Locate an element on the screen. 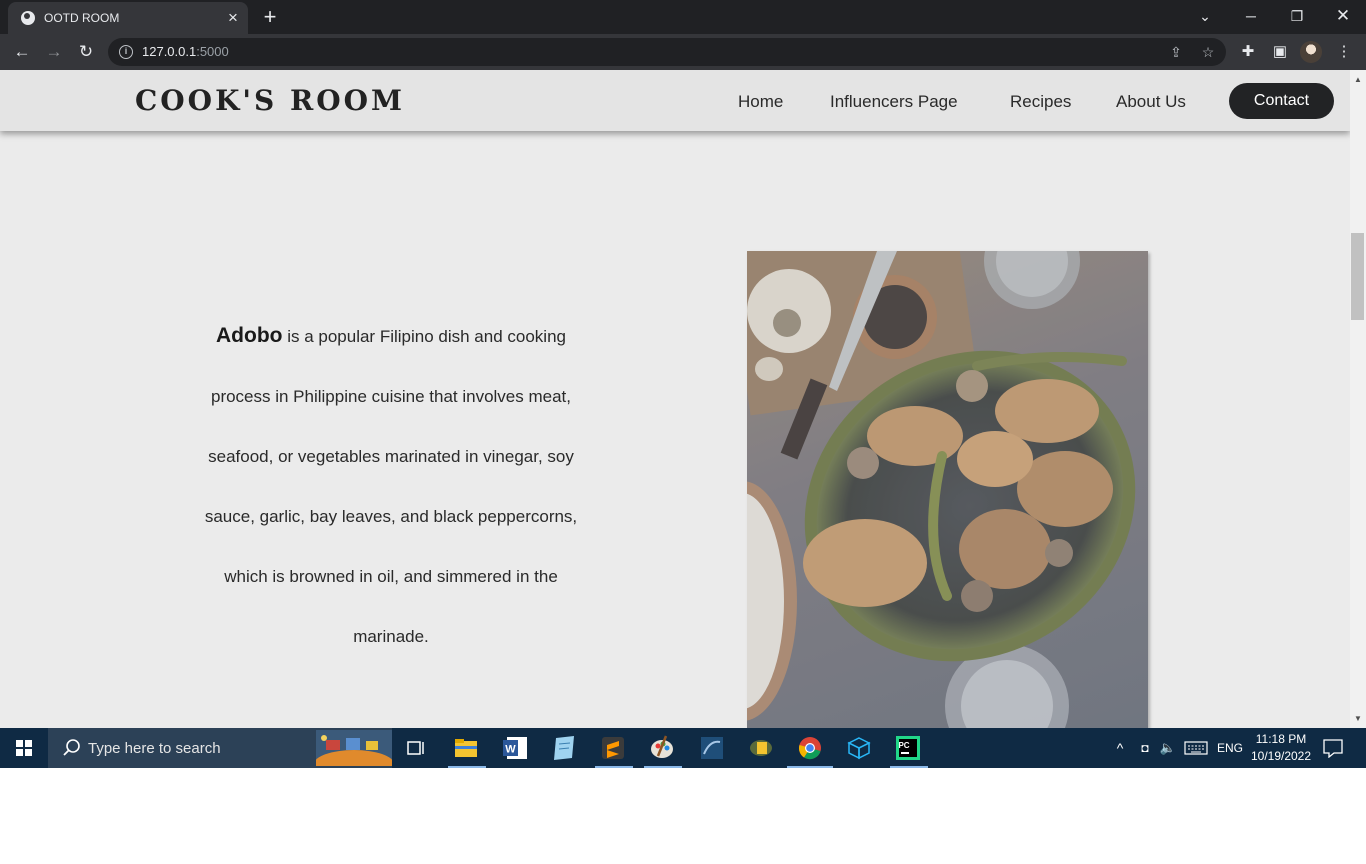 This screenshot has width=1366, height=864. browser-toolbar: ← → ↻ i 127.0.0.1:5000 ⇪ ☆ ✚ ▣ ⋮ is located at coordinates (683, 52).